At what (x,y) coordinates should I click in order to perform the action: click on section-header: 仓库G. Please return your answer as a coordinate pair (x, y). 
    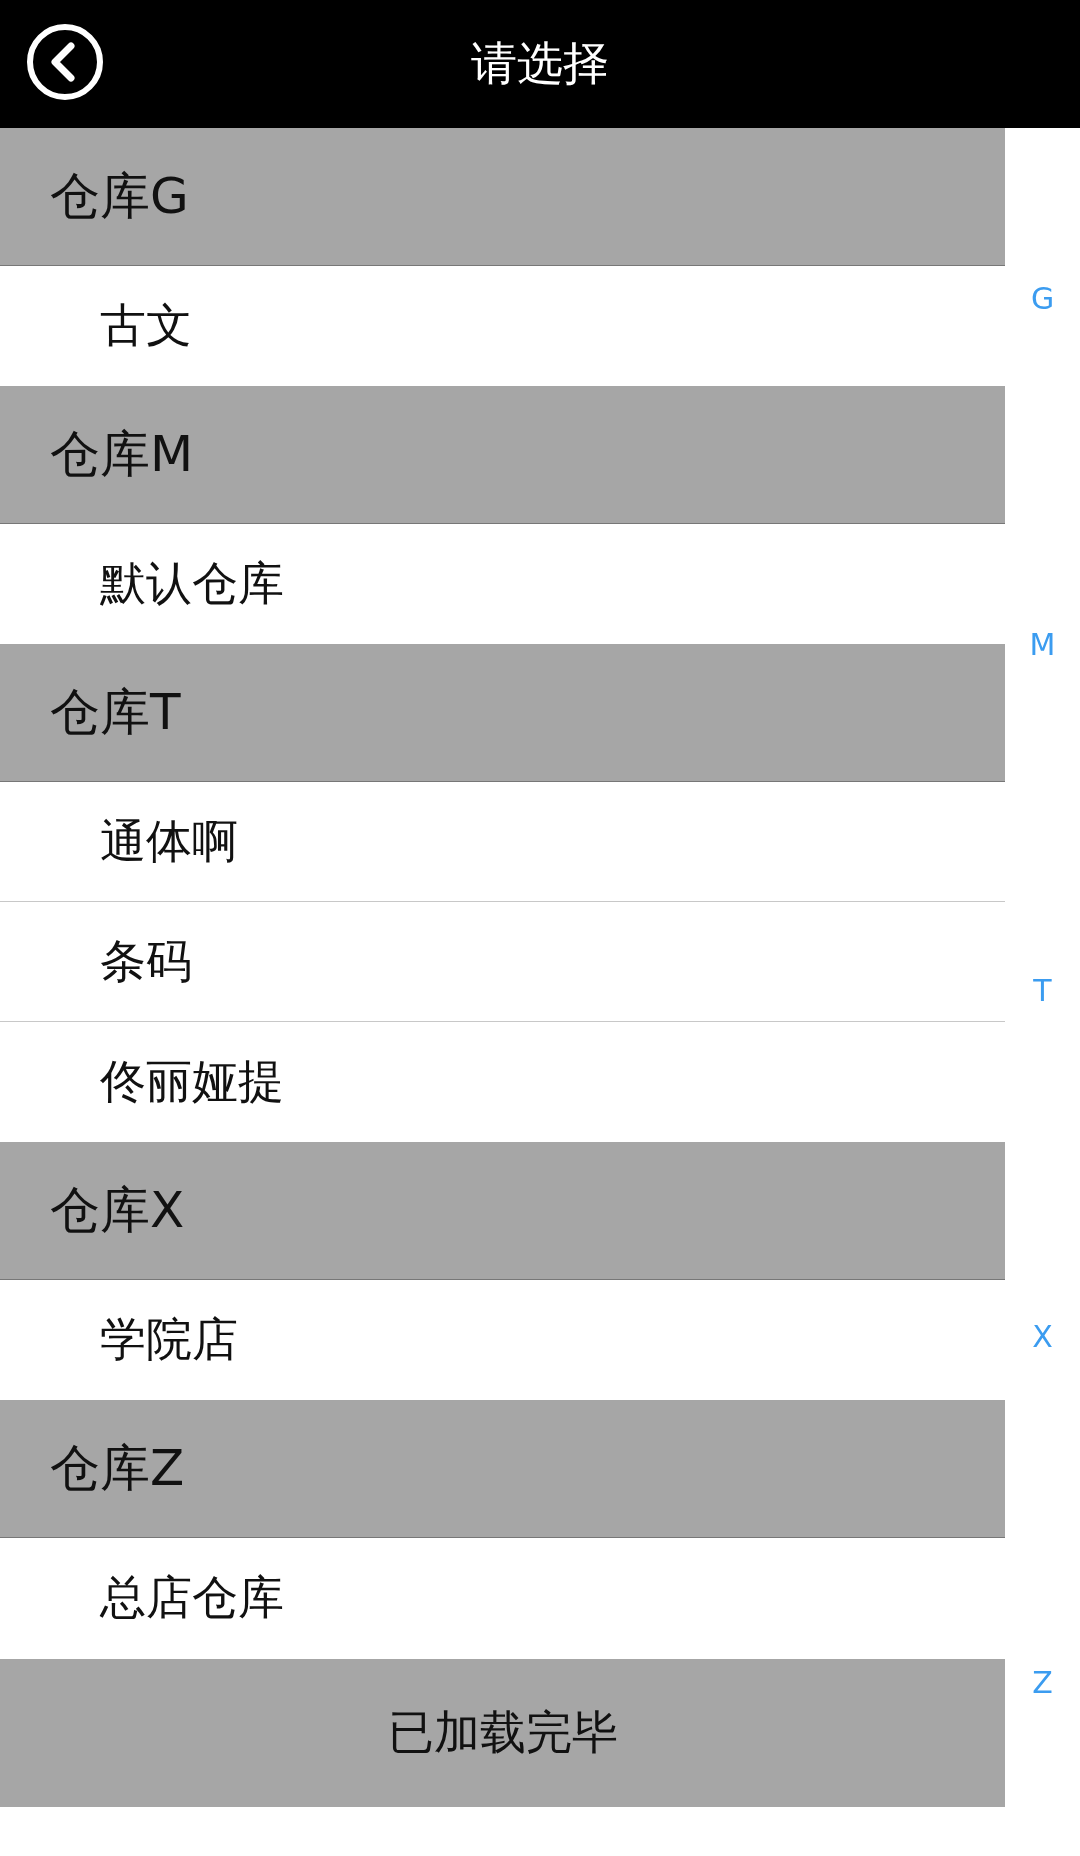
    Looking at the image, I should click on (502, 197).